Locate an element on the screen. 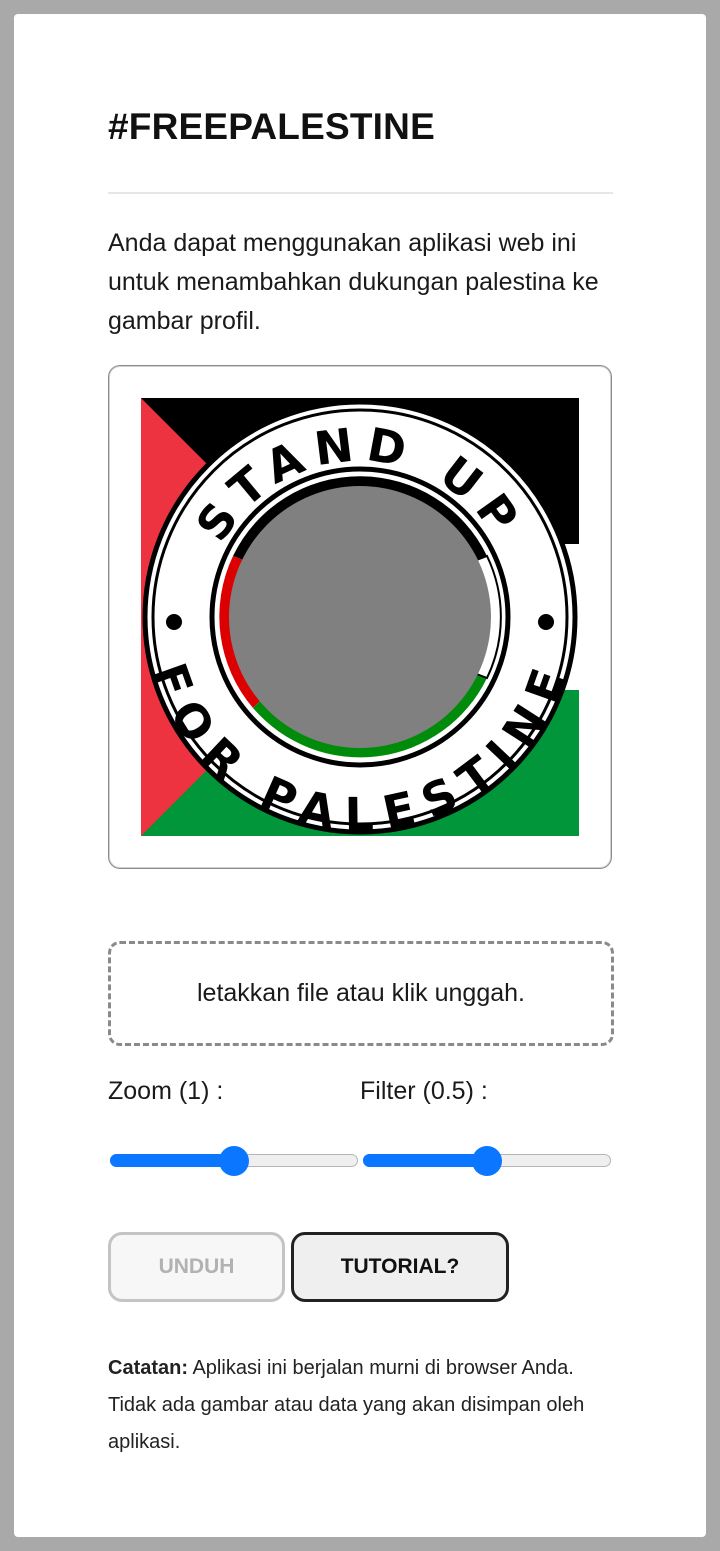 The image size is (720, 1551). photo-placeholder is located at coordinates (360, 617).